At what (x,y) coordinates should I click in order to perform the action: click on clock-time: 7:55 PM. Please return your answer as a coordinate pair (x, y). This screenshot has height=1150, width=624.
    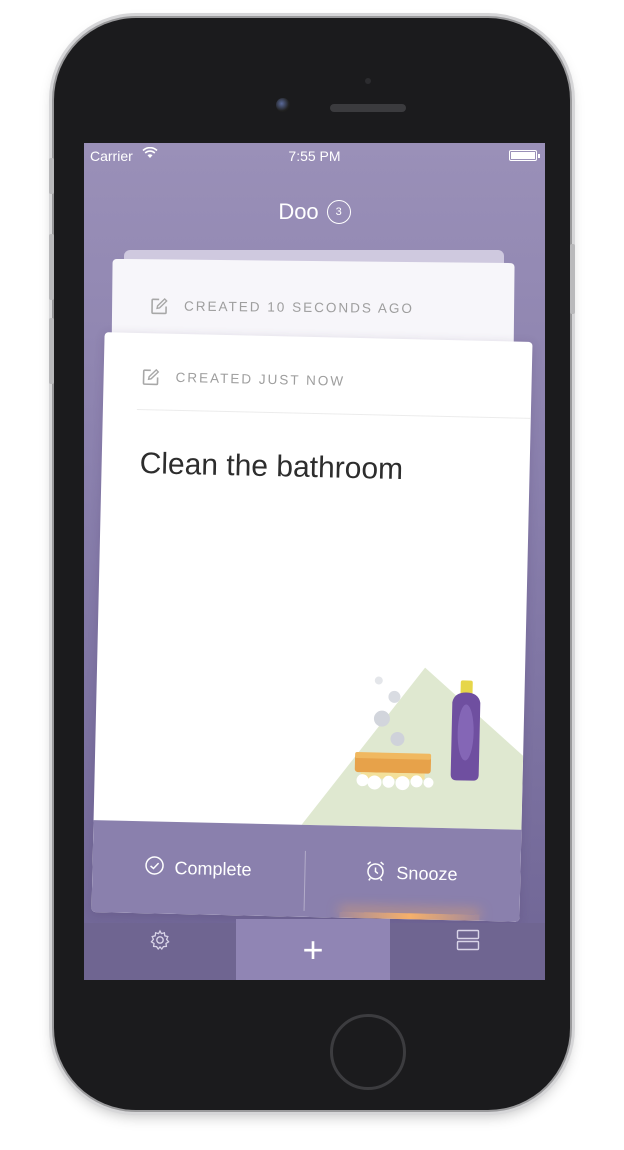
    Looking at the image, I should click on (314, 156).